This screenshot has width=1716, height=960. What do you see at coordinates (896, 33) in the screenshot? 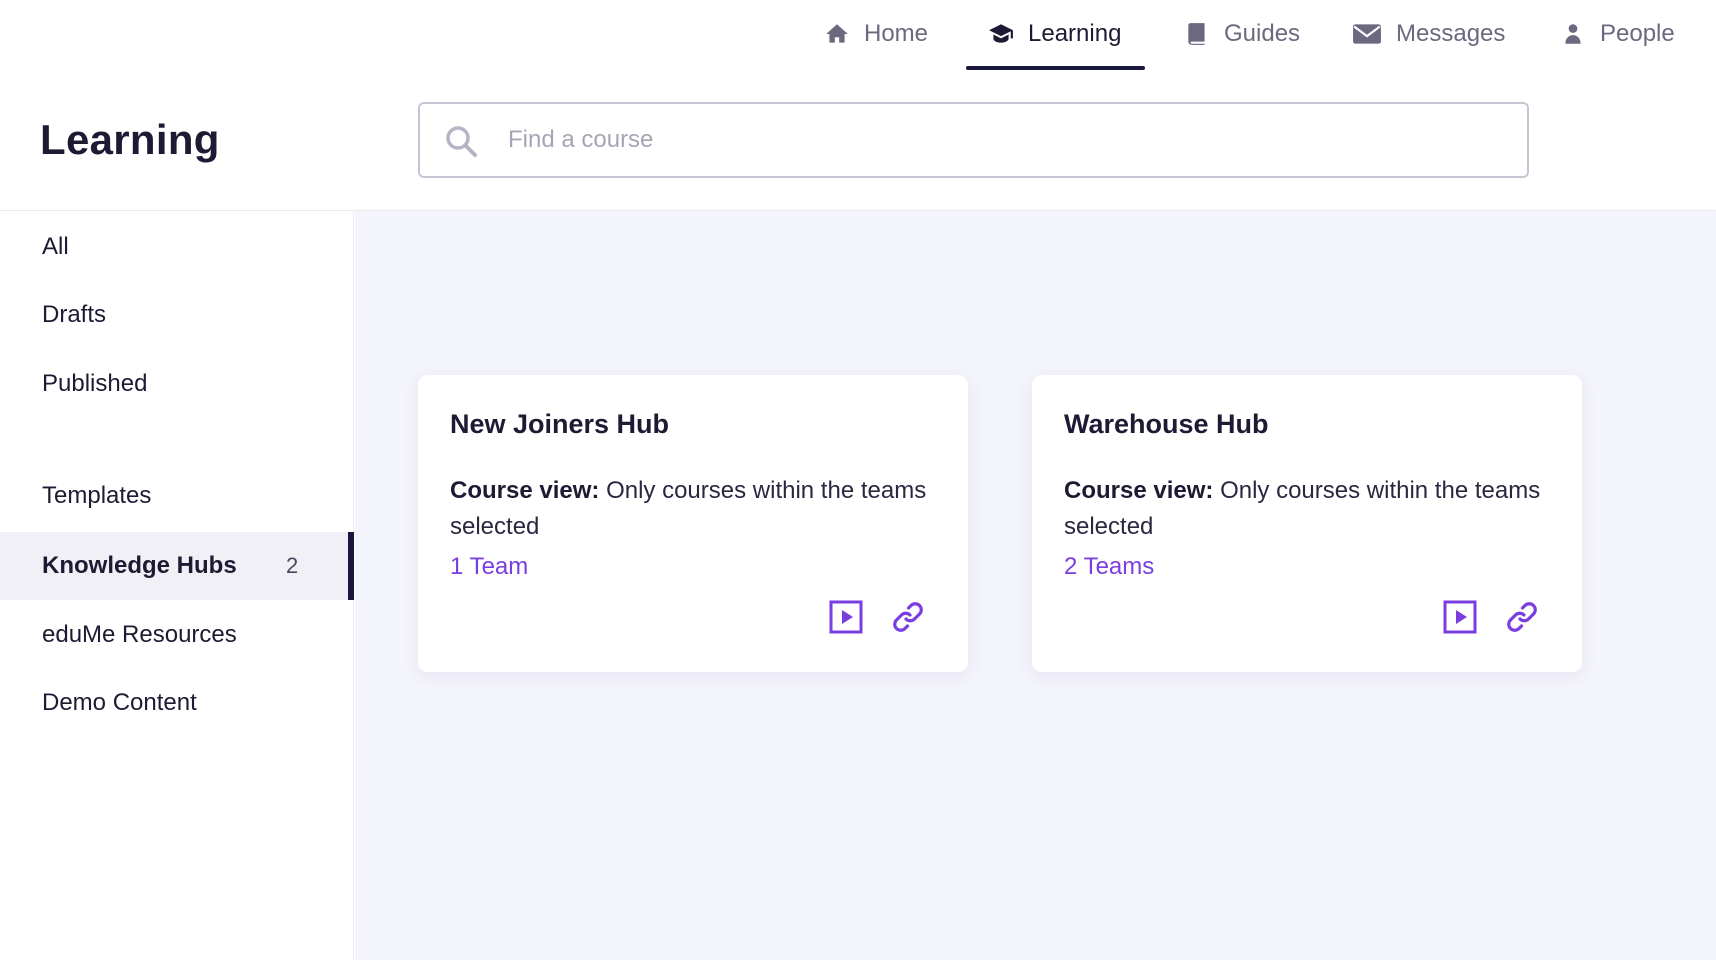
I see `nav-home-label: Home` at bounding box center [896, 33].